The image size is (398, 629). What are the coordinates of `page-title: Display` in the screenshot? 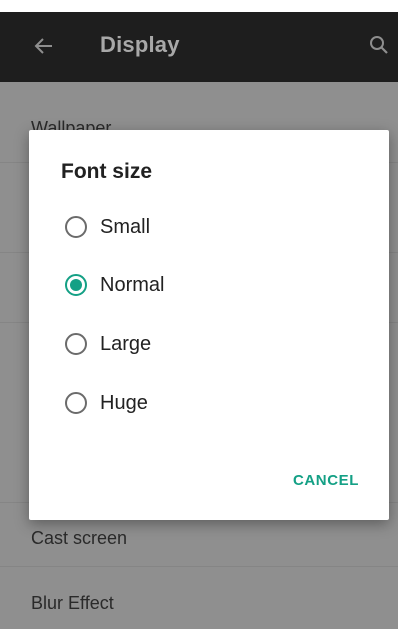 It's located at (140, 44).